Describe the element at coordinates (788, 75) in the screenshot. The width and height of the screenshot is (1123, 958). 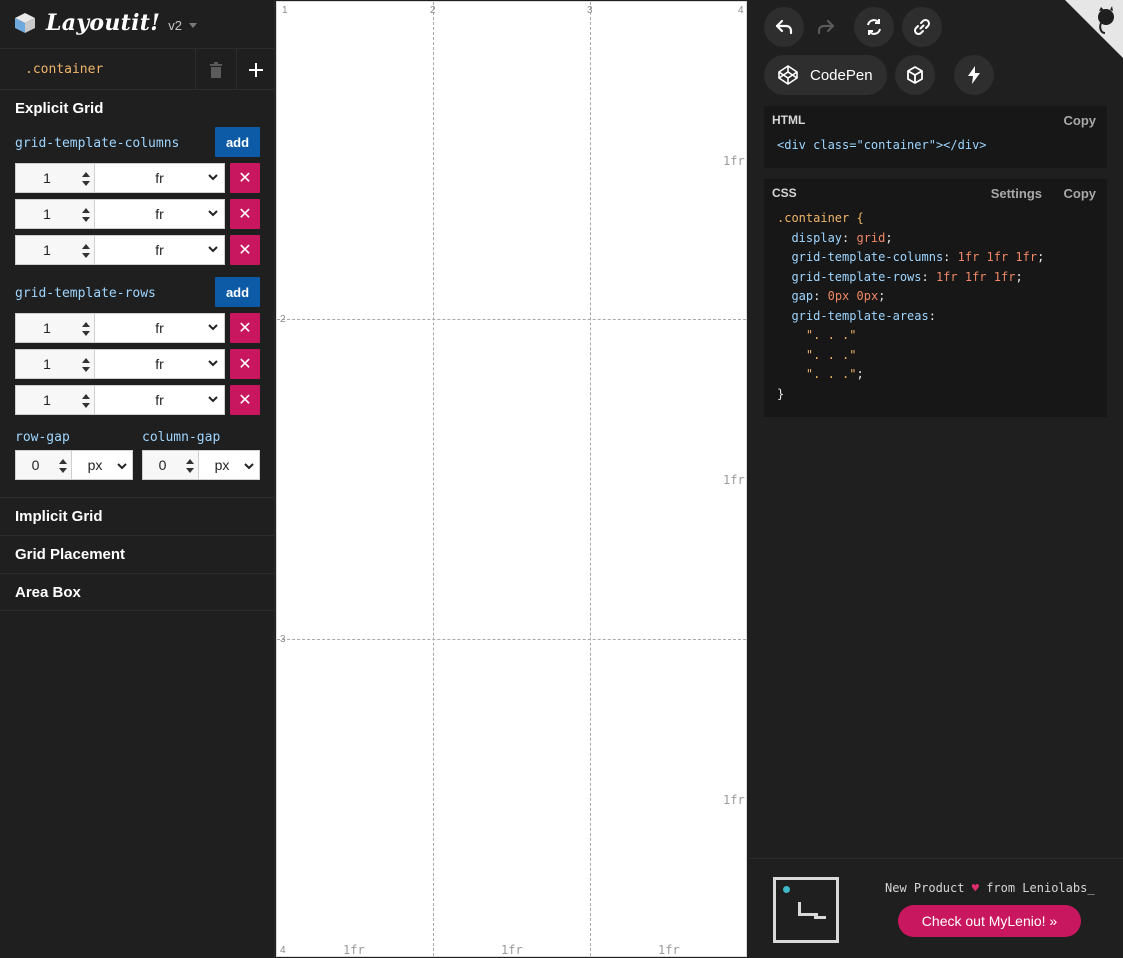
I see `codepen-icon` at that location.